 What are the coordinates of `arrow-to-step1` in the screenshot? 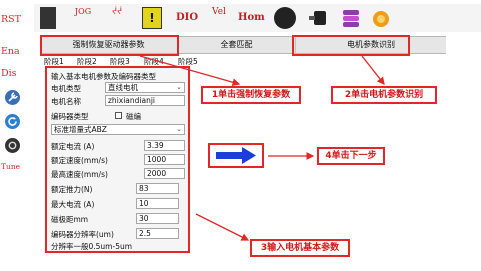 It's located at (190, 70).